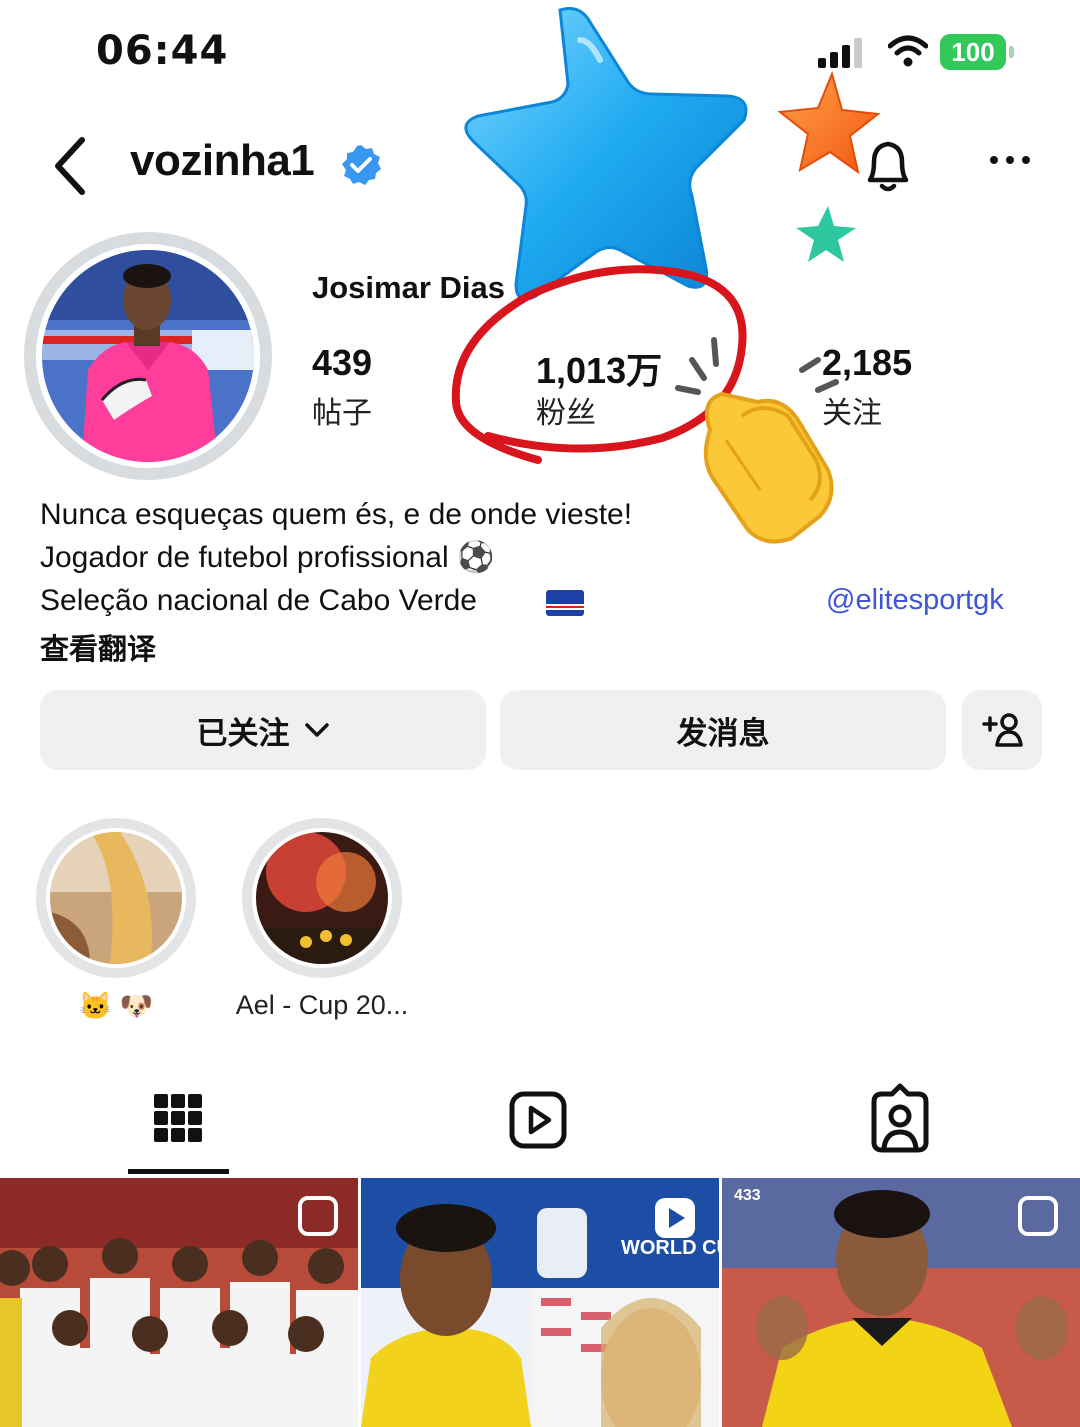  What do you see at coordinates (840, 53) in the screenshot?
I see `cellular-signal-icon` at bounding box center [840, 53].